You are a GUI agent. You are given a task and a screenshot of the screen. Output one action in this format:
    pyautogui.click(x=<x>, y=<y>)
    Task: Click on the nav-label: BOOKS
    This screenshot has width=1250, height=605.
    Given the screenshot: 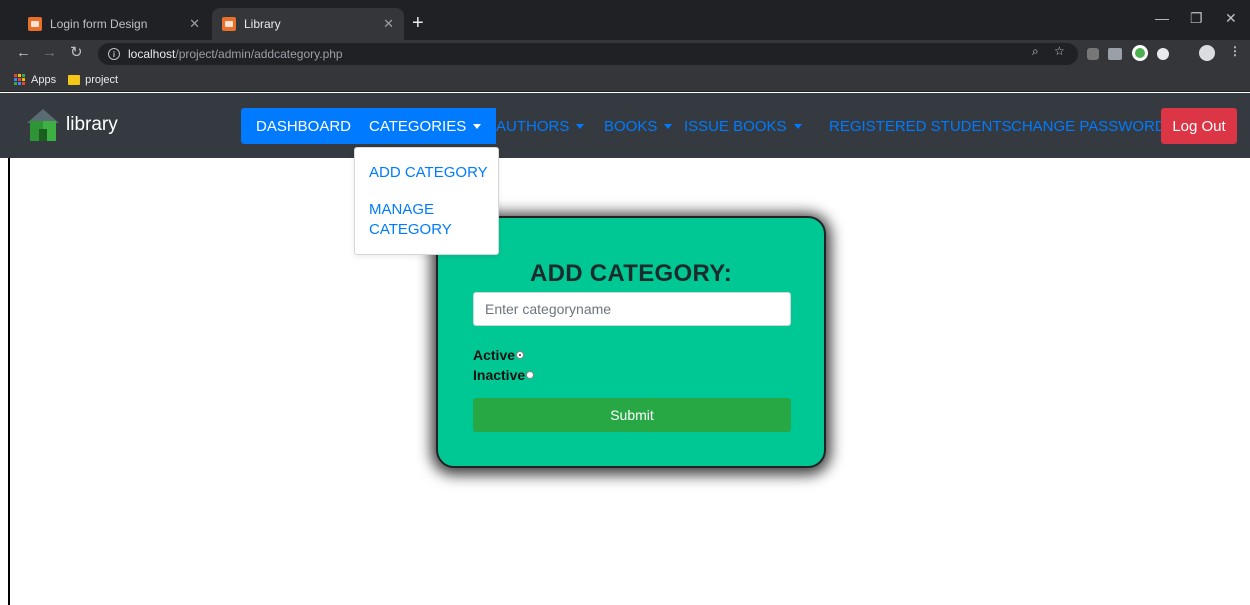 What is the action you would take?
    pyautogui.click(x=631, y=126)
    